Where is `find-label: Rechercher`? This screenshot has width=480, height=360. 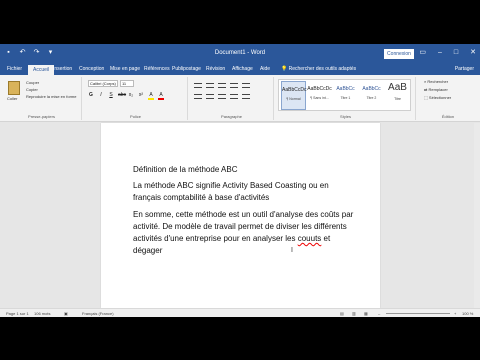
find-label: Rechercher is located at coordinates (438, 81).